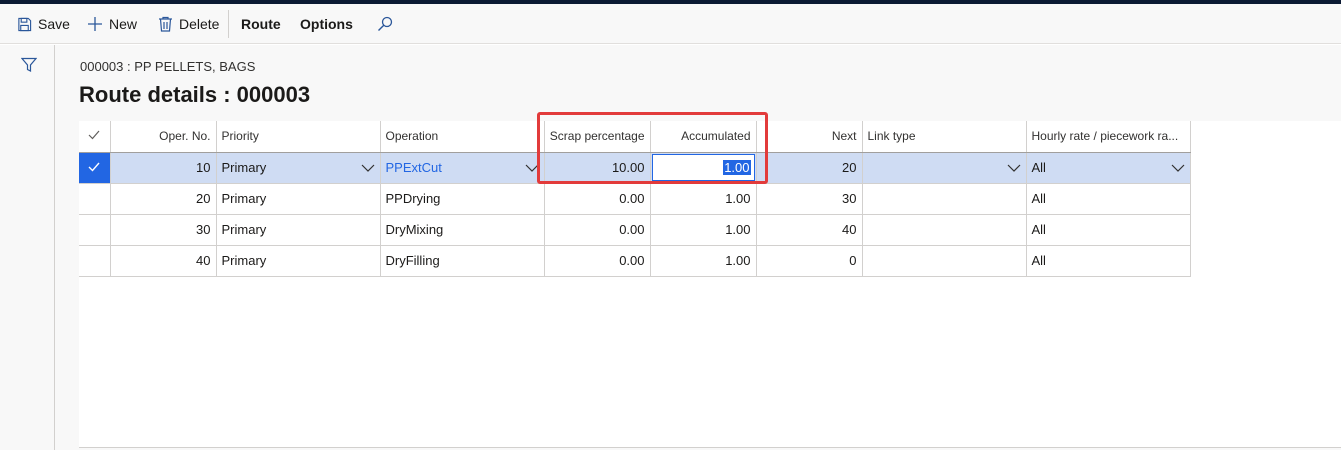 This screenshot has height=450, width=1341. What do you see at coordinates (163, 261) in the screenshot?
I see `oper-no-cell: 40` at bounding box center [163, 261].